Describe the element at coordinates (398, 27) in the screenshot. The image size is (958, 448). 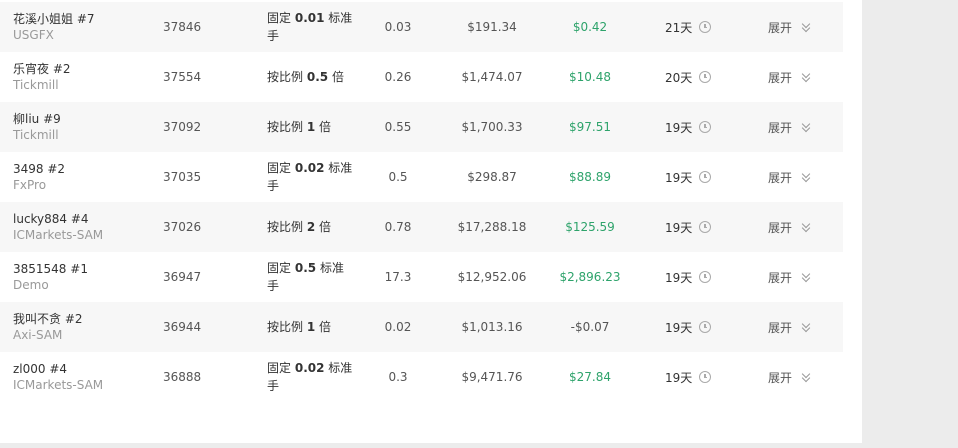
I see `lots-value: 0.03` at that location.